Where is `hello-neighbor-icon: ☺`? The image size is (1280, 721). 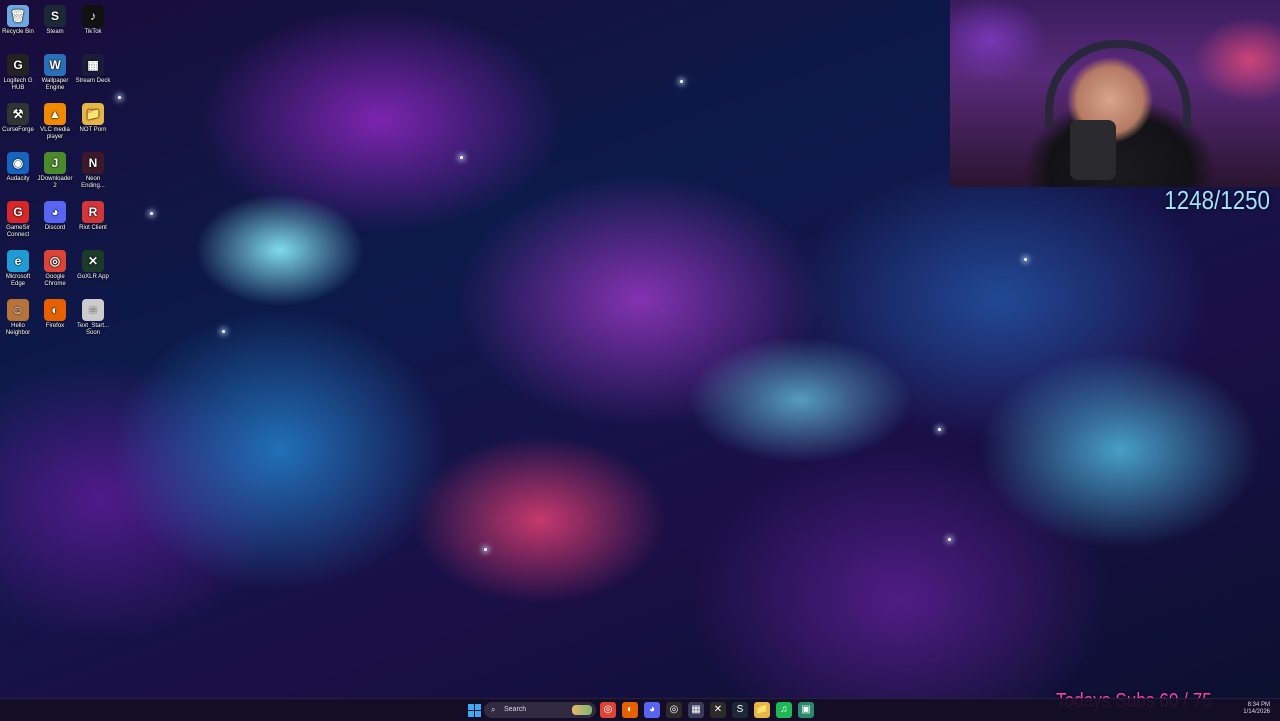
hello-neighbor-icon: ☺ is located at coordinates (18, 310).